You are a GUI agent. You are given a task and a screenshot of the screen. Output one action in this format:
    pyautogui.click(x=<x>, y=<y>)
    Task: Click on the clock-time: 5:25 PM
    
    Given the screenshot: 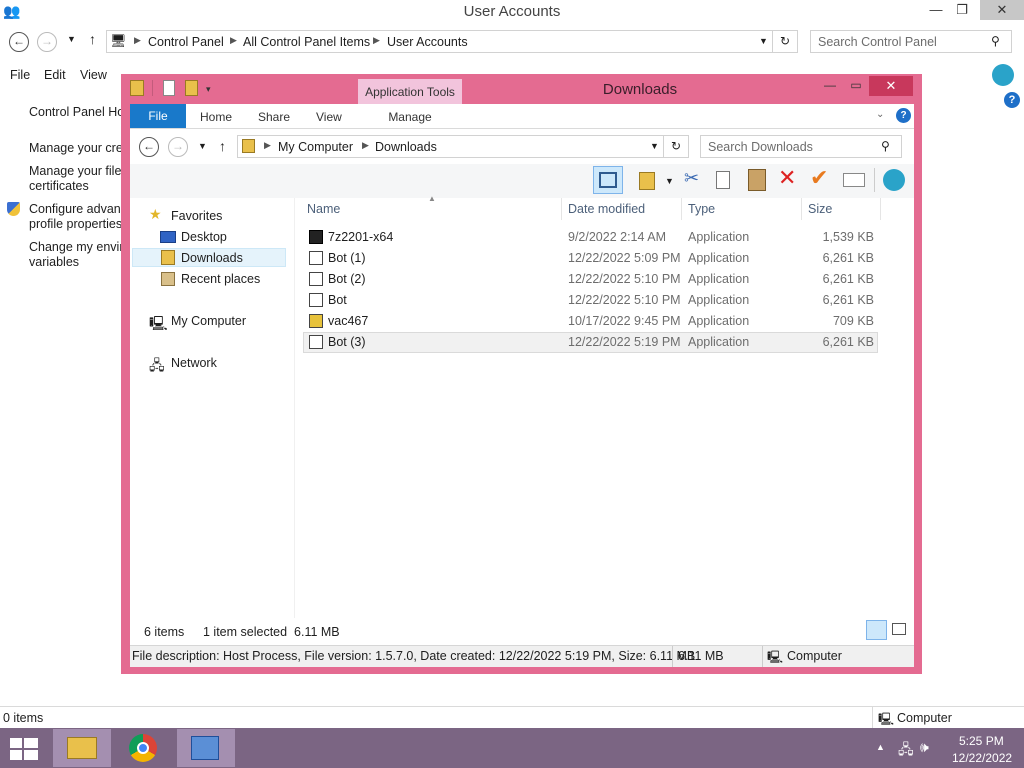 What is the action you would take?
    pyautogui.click(x=981, y=741)
    